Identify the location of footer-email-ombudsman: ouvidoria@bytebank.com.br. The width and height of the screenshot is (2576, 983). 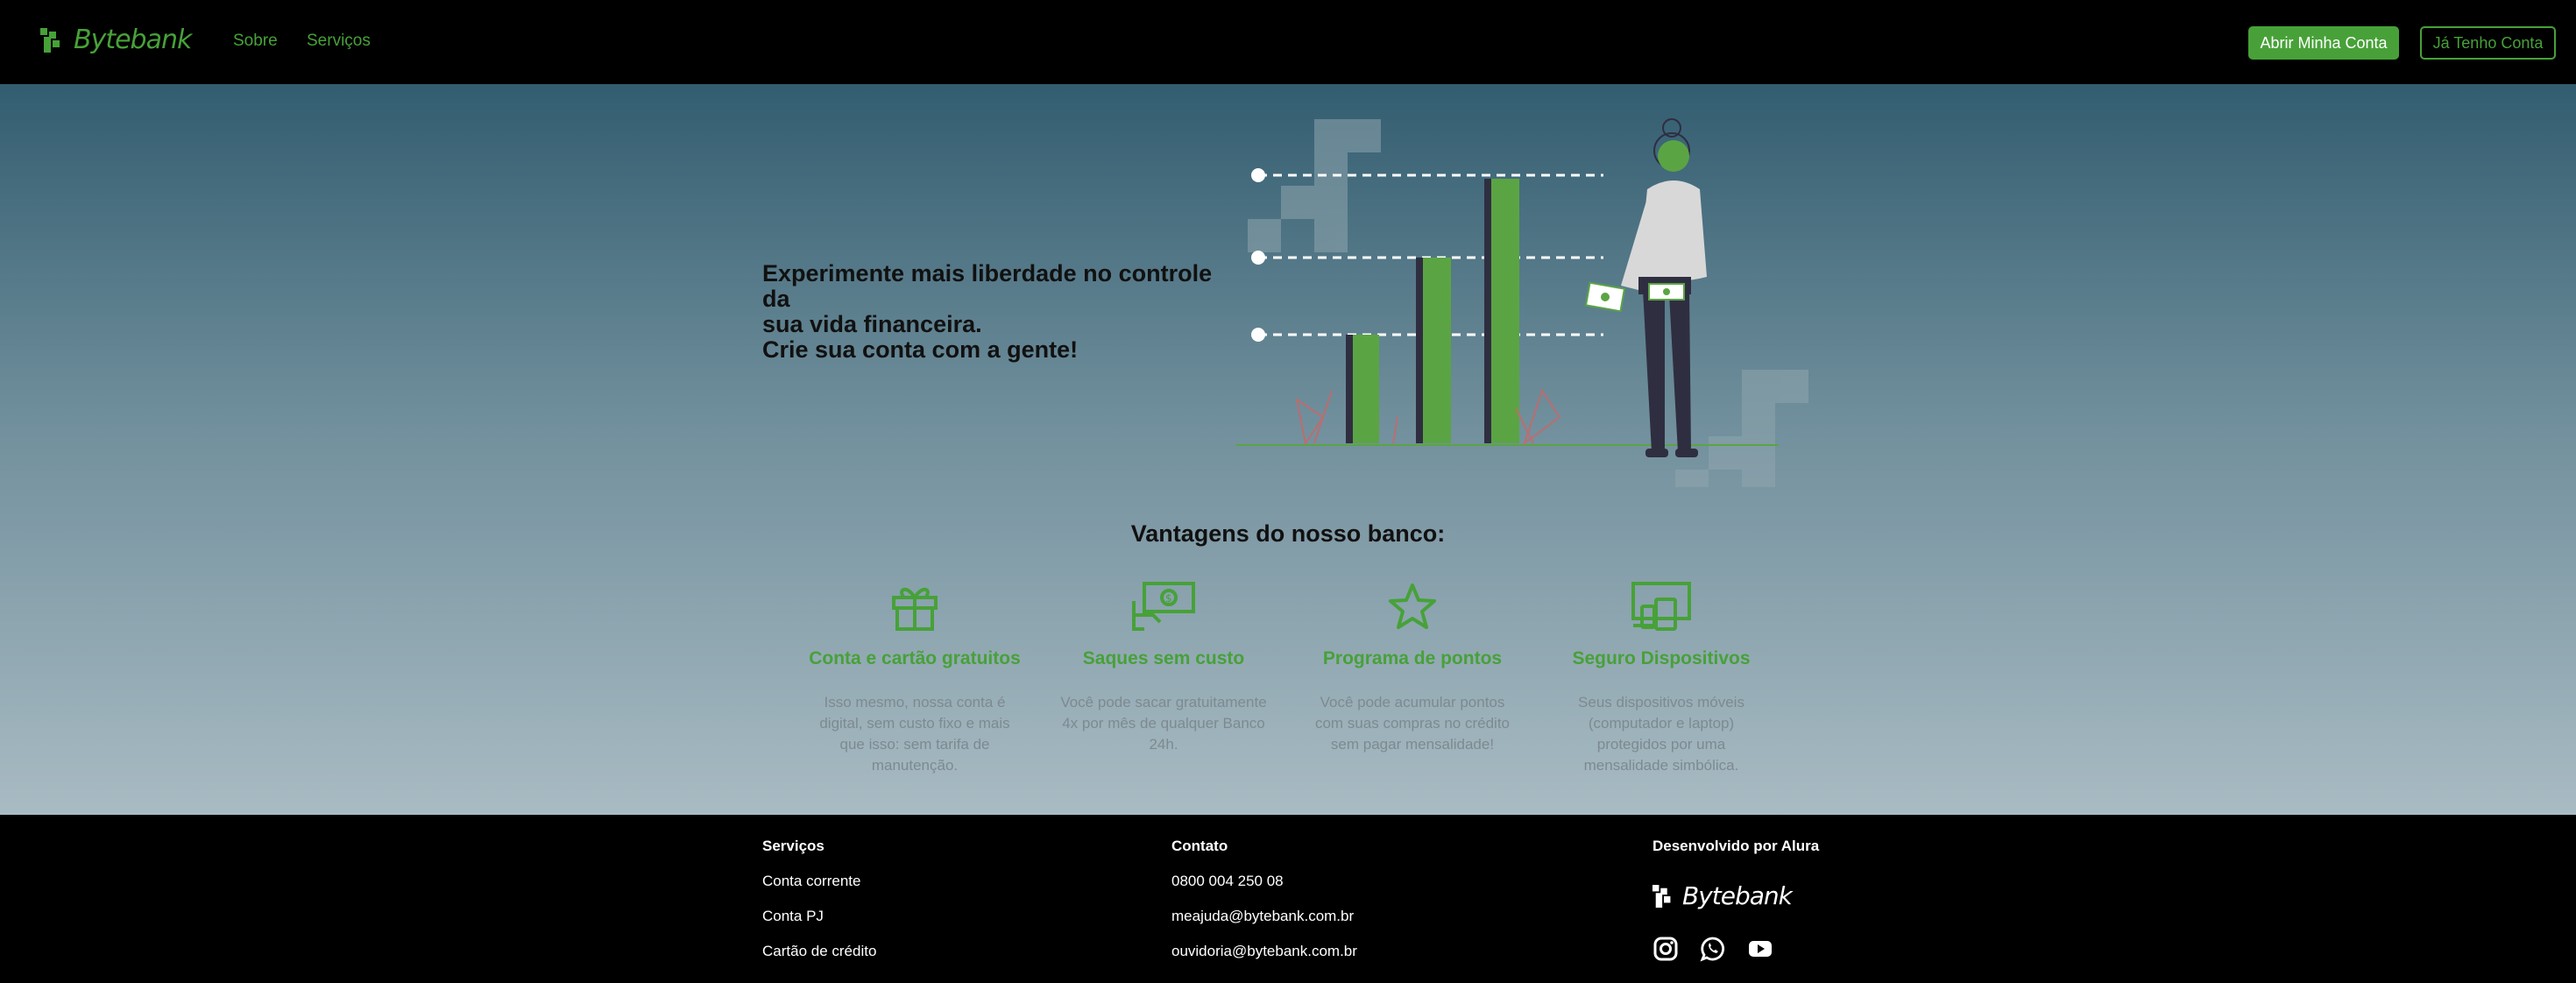
(1264, 952).